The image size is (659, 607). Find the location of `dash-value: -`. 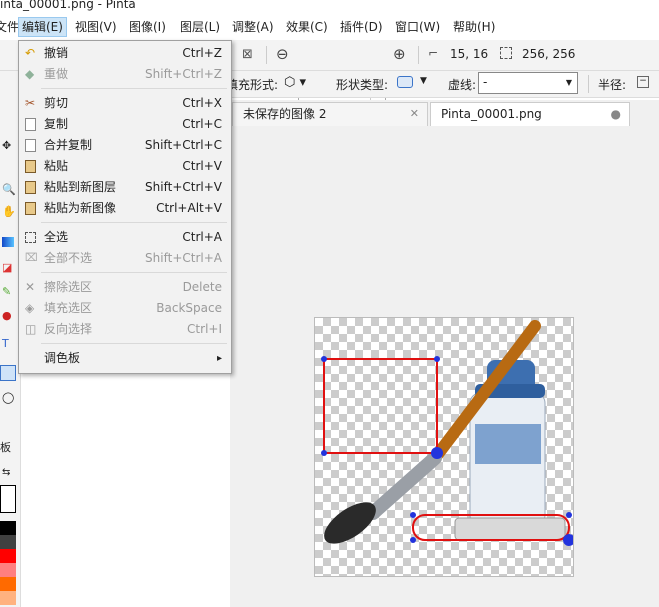

dash-value: - is located at coordinates (485, 82).